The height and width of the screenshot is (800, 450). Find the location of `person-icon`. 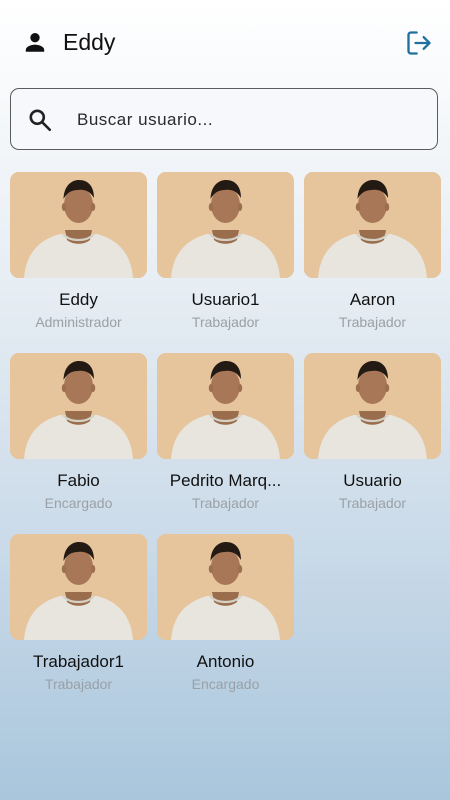

person-icon is located at coordinates (35, 42).